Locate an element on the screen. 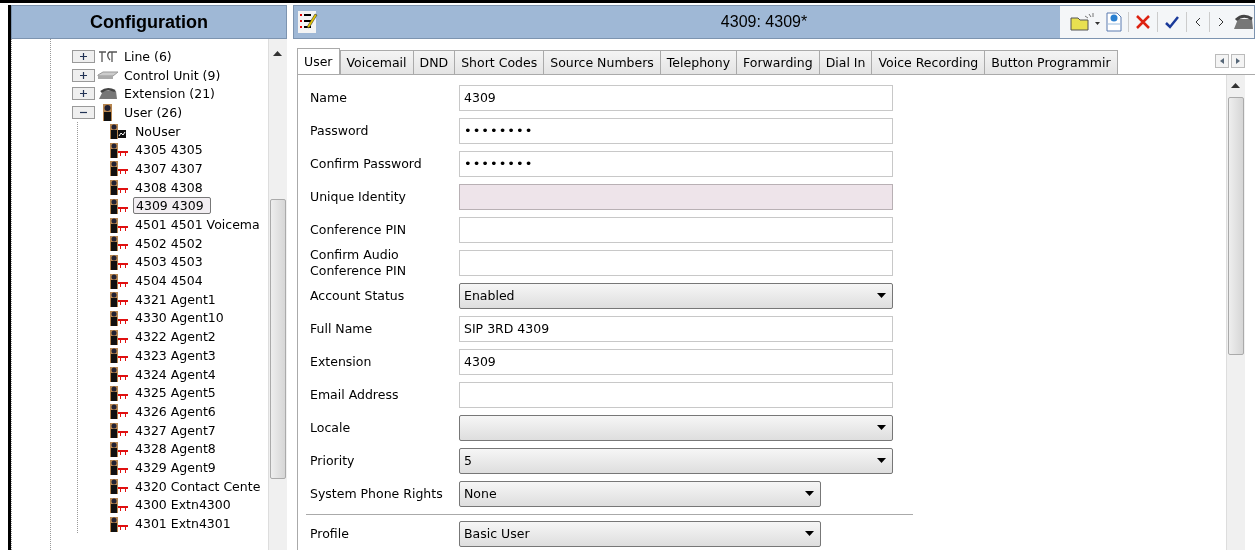  field-label: Conference PIN is located at coordinates (358, 229).